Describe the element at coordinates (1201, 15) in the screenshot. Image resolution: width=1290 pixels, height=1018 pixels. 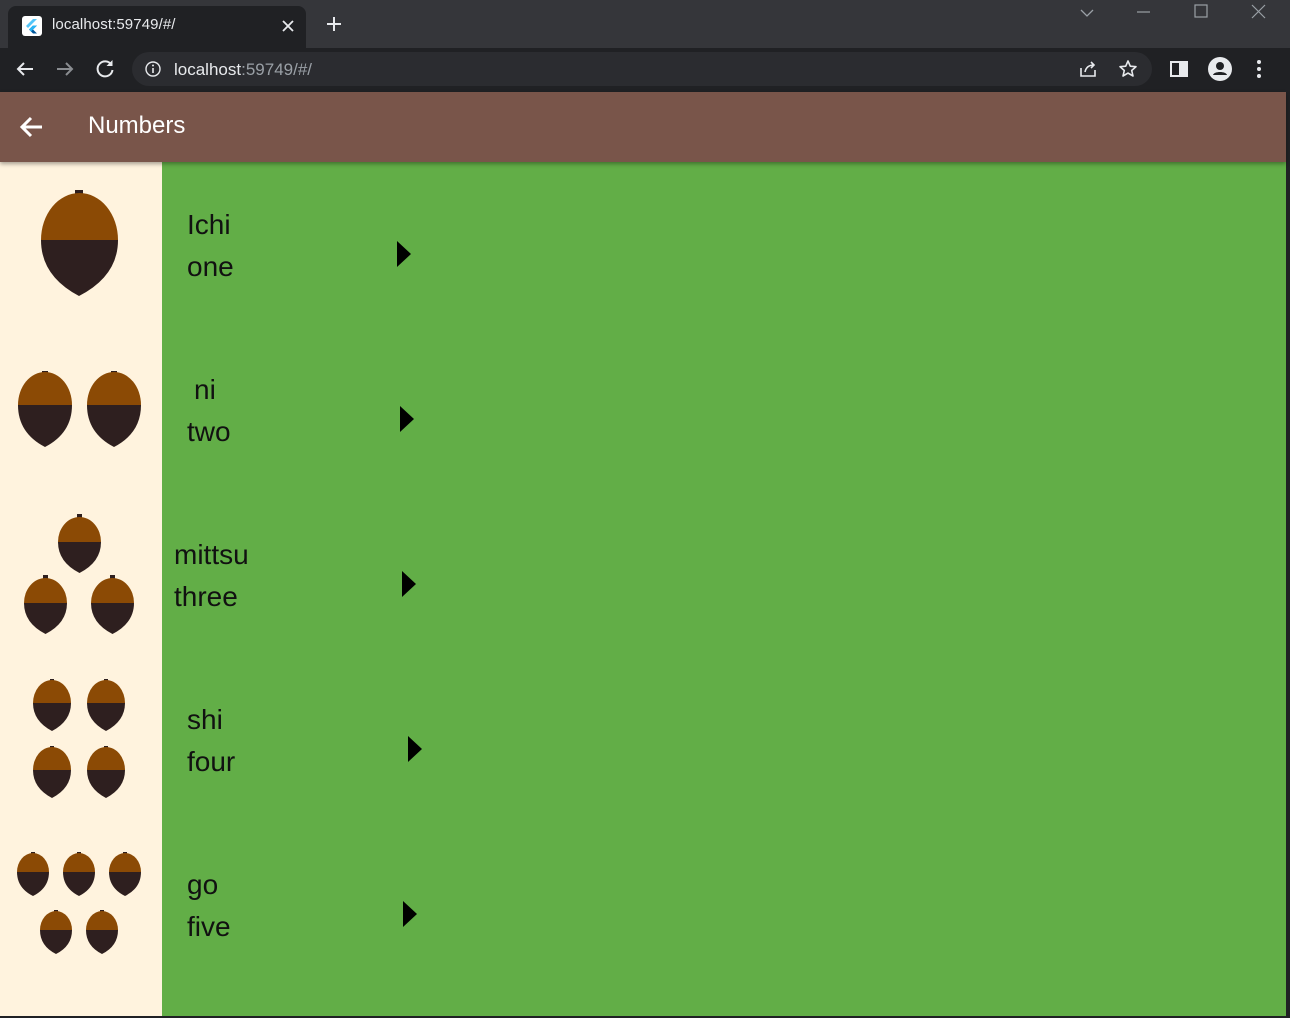
I see `maximize-icon` at that location.